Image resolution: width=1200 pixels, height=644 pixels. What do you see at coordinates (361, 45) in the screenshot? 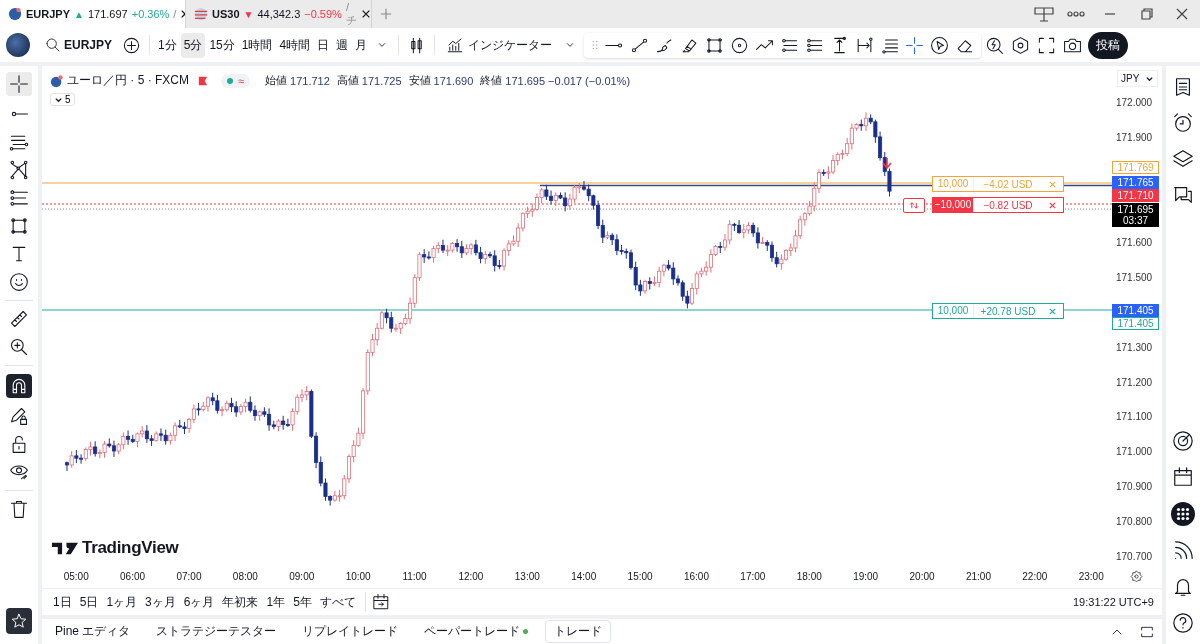
I see `interval-button: 月` at bounding box center [361, 45].